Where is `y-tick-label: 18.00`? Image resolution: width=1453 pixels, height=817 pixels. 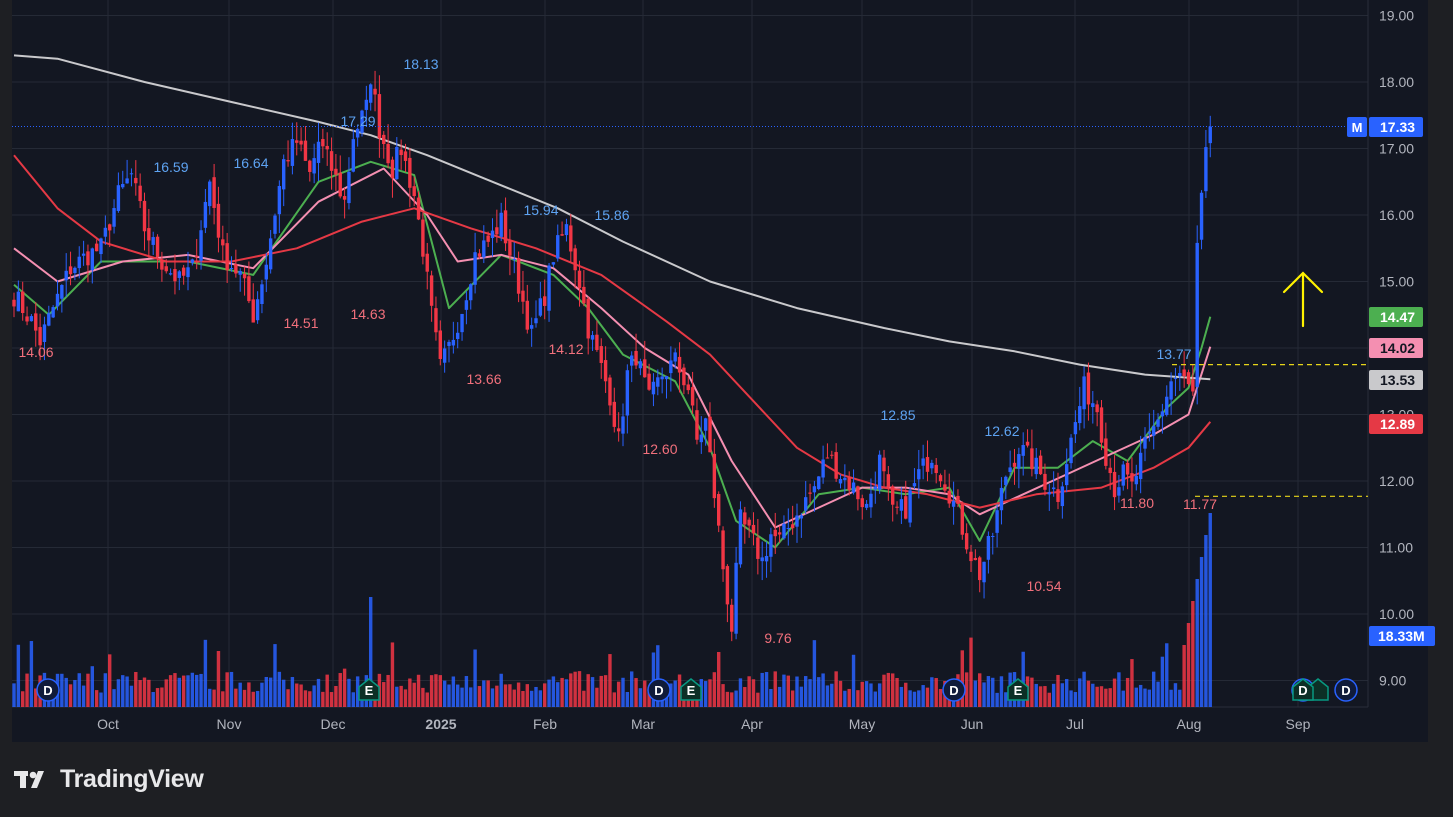
y-tick-label: 18.00 is located at coordinates (1396, 82).